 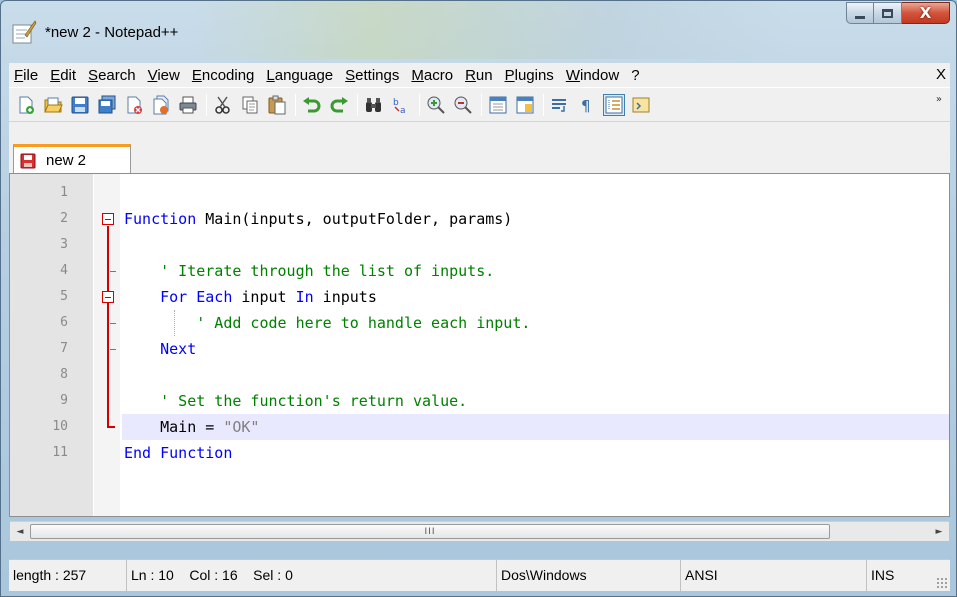 What do you see at coordinates (165, 75) in the screenshot?
I see `menu-view: View` at bounding box center [165, 75].